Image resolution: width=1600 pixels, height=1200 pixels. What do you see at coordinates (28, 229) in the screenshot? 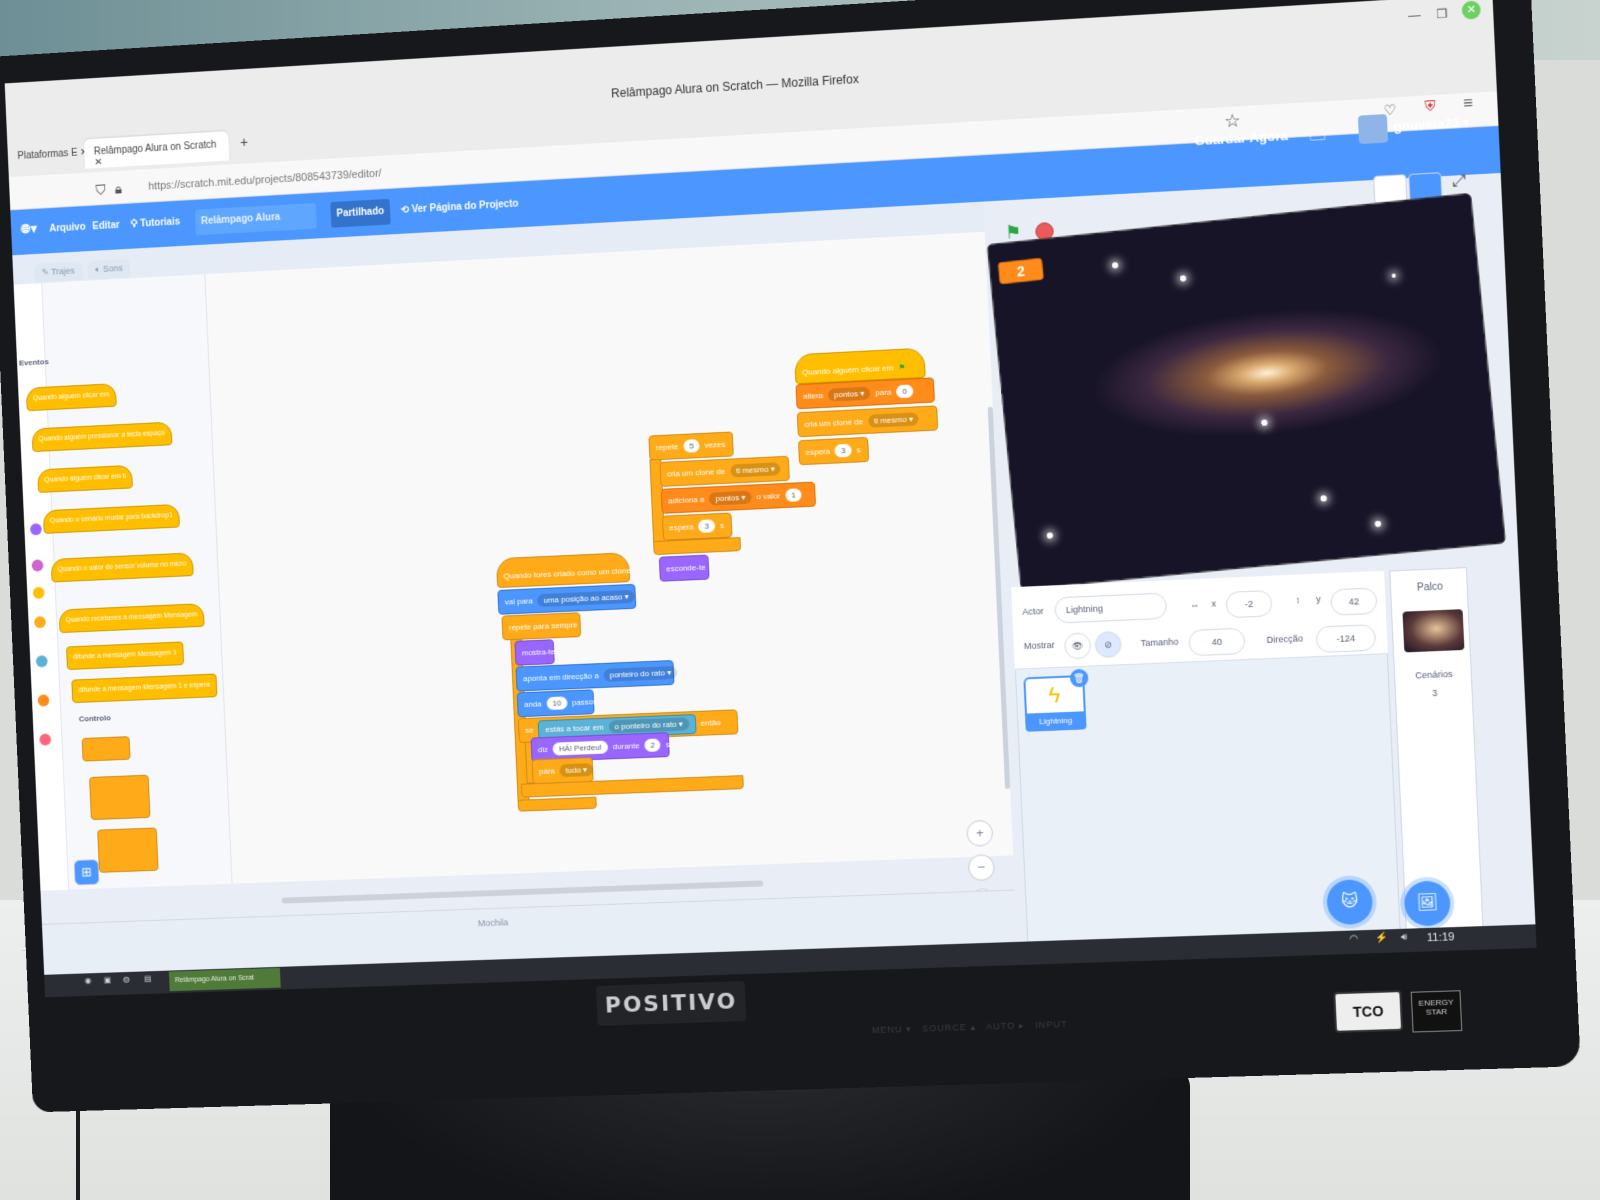
I see `language-globe-icon: 🌐︎▾` at bounding box center [28, 229].